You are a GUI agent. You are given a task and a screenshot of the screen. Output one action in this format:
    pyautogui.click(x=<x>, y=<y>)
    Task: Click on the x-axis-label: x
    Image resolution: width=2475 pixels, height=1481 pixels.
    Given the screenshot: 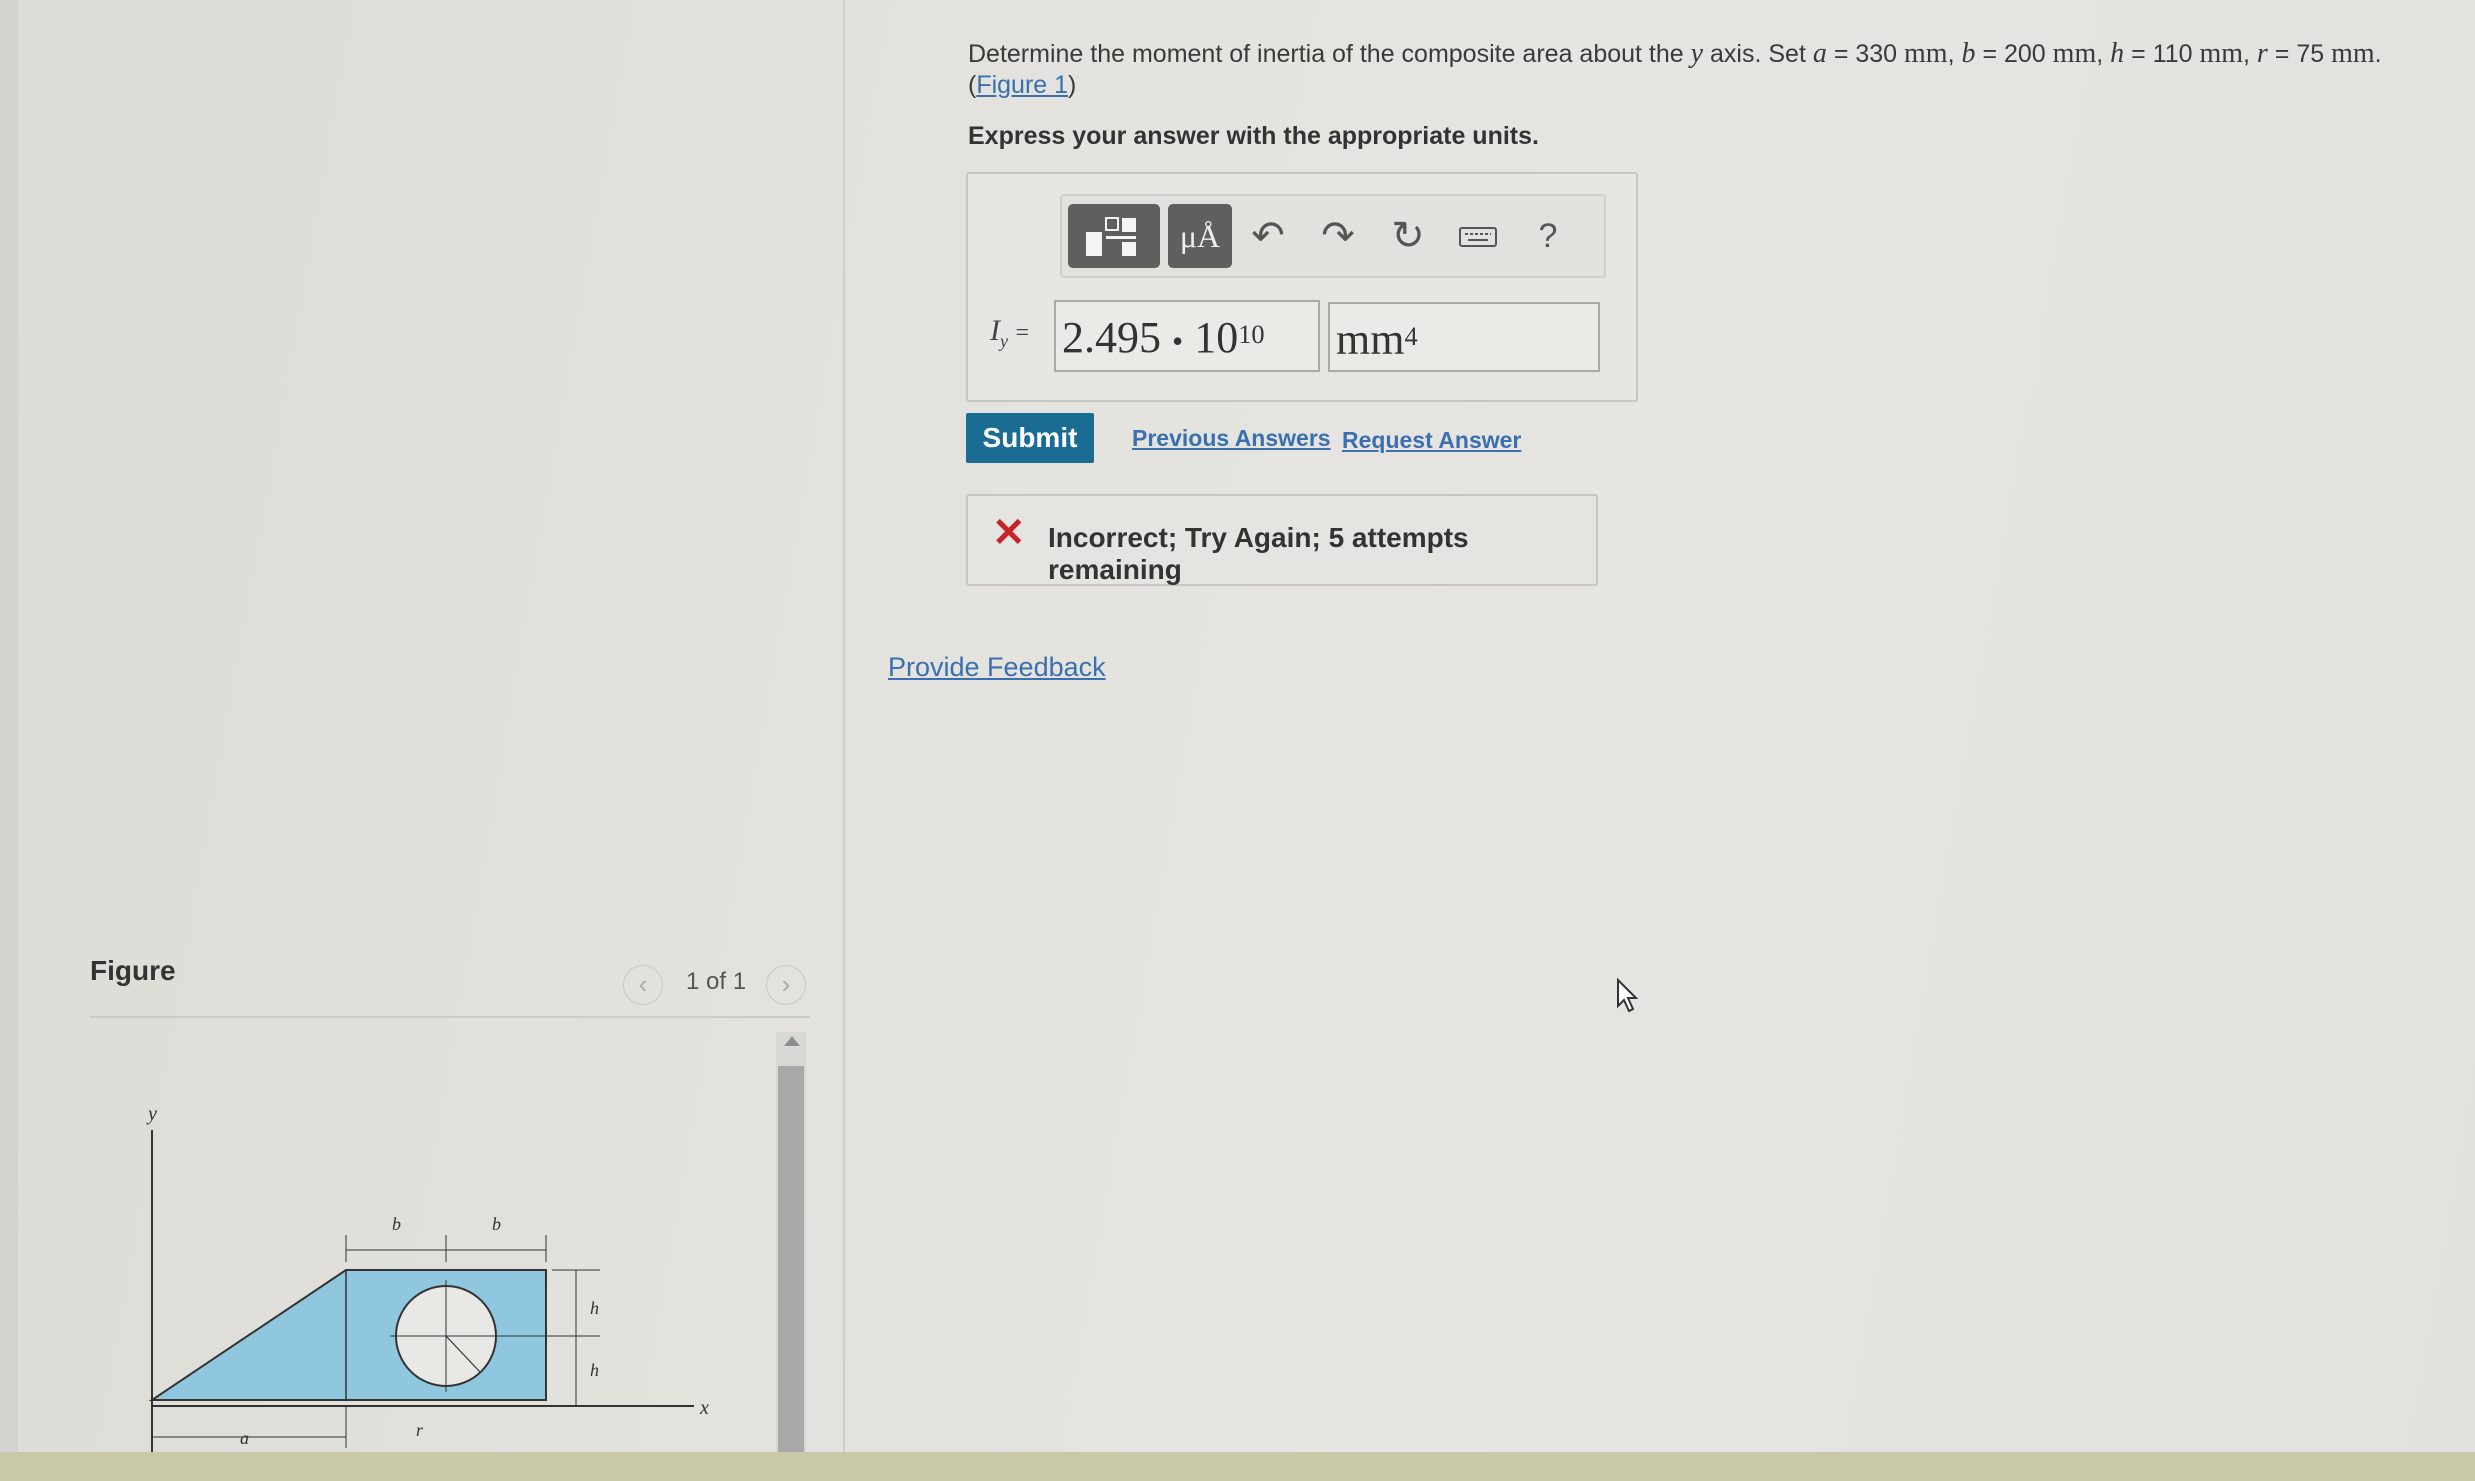 What is the action you would take?
    pyautogui.click(x=704, y=1408)
    